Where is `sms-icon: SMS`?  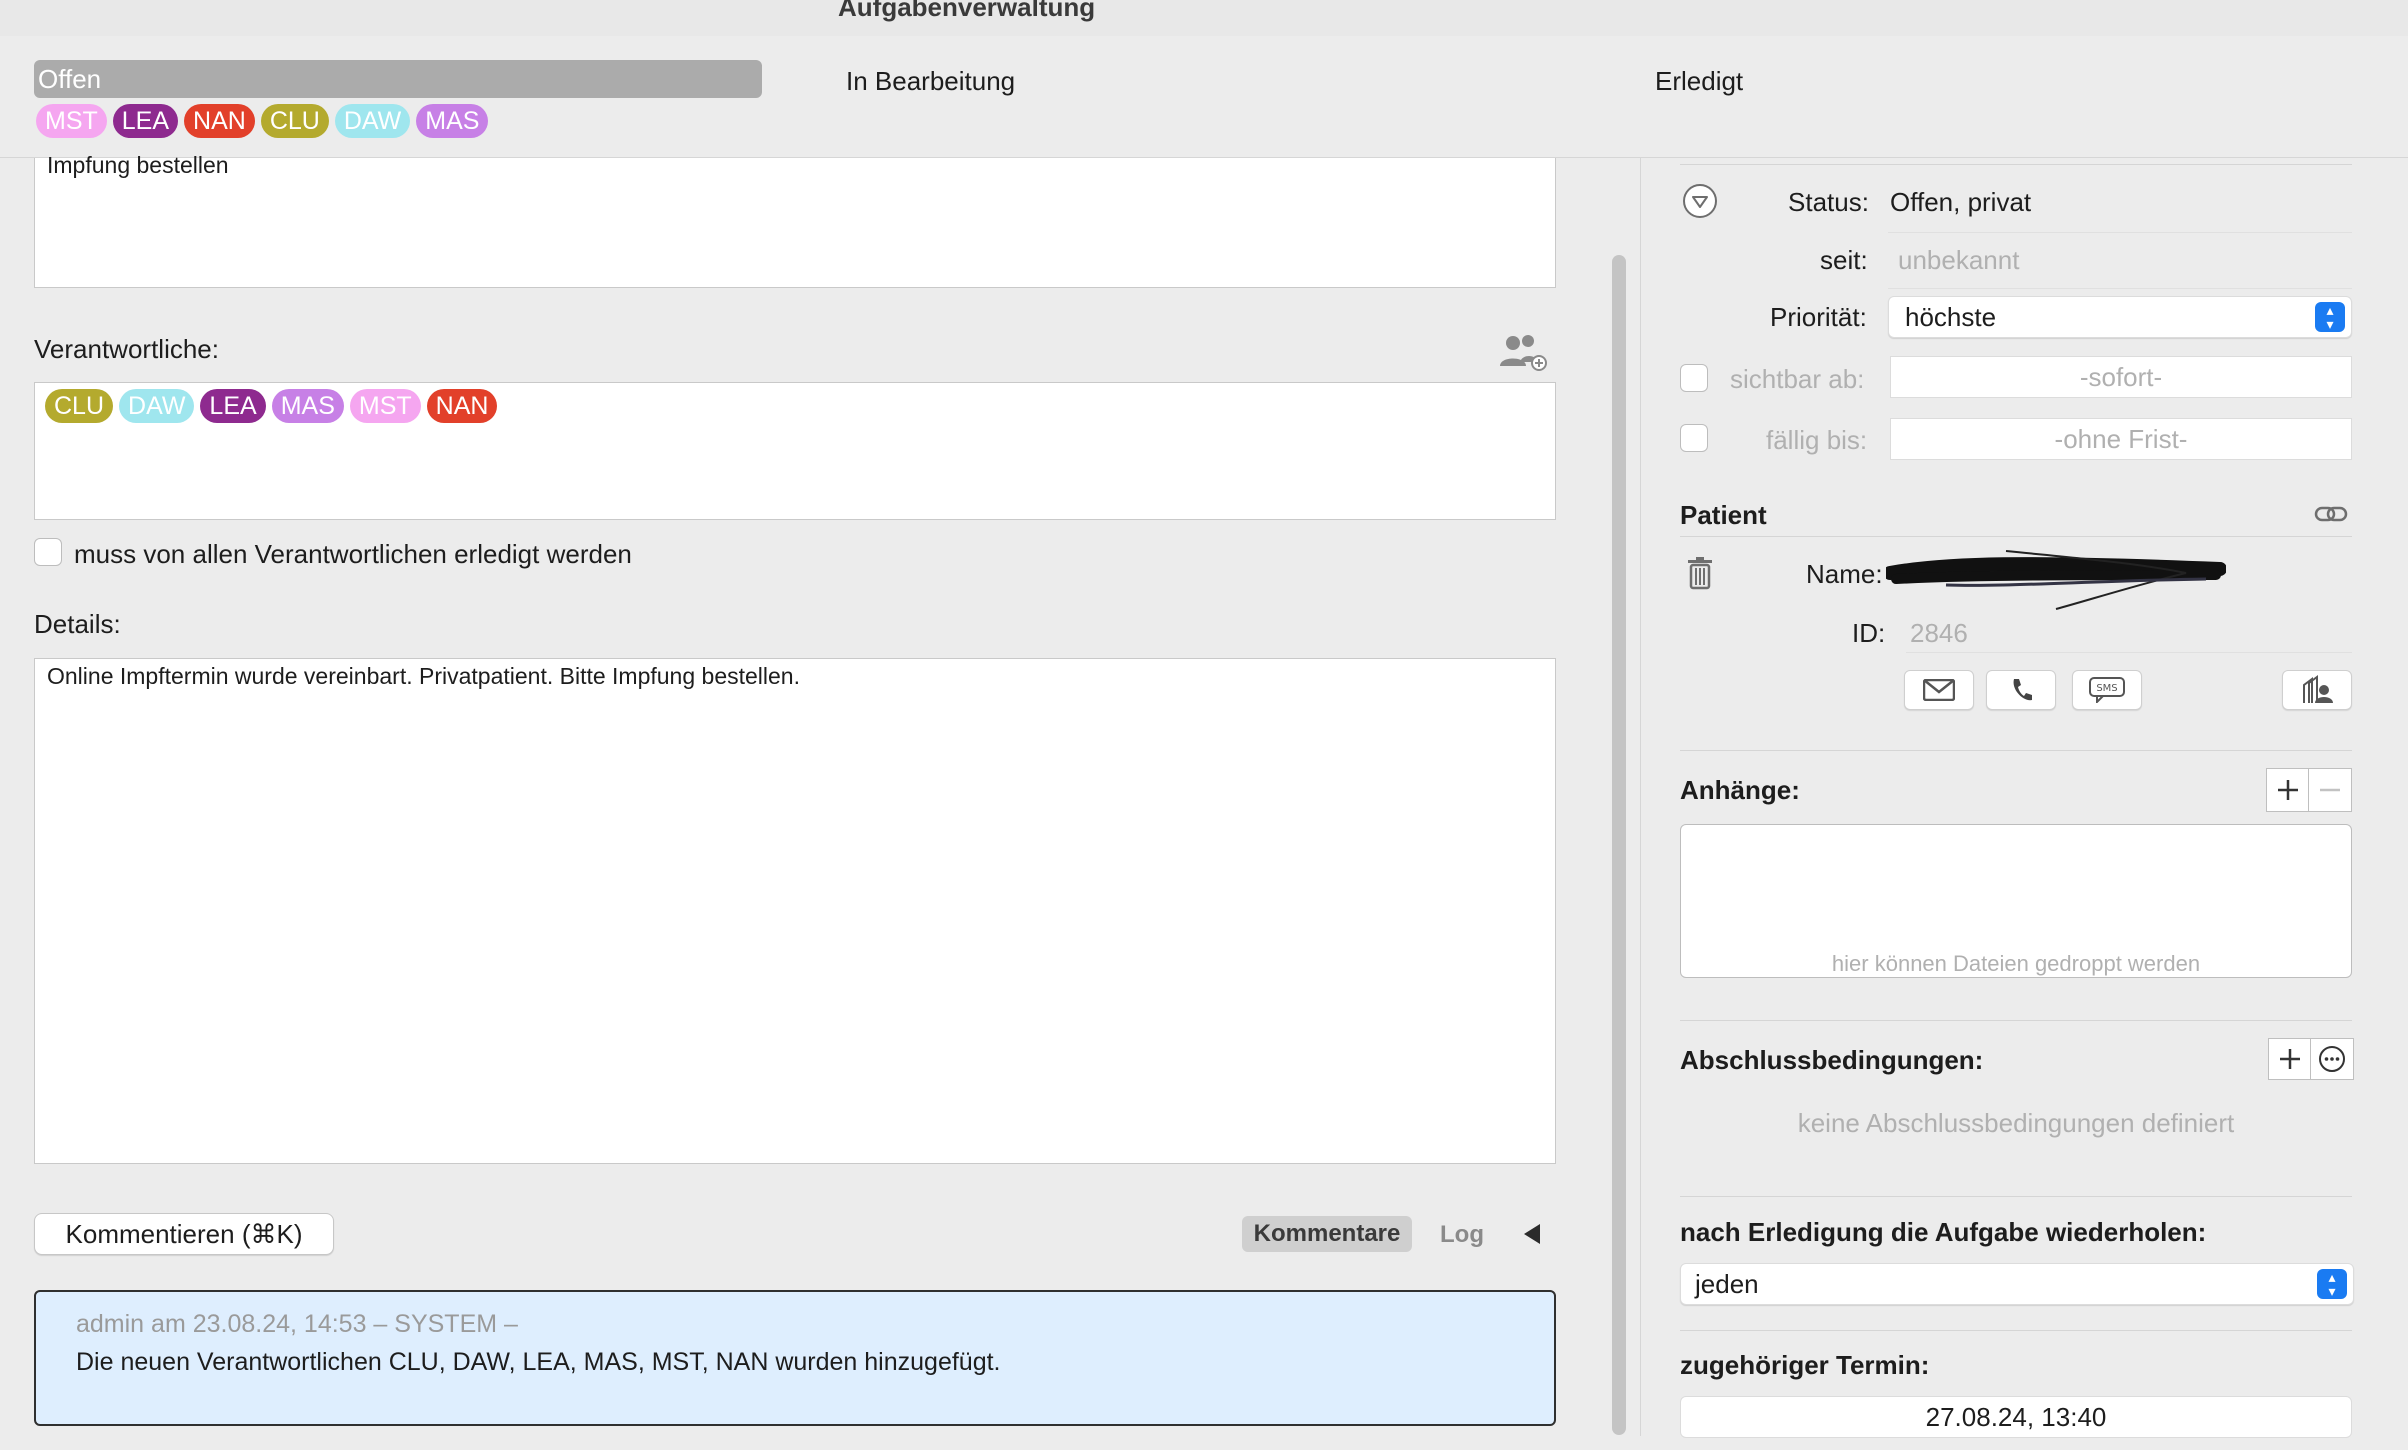 sms-icon: SMS is located at coordinates (2107, 690).